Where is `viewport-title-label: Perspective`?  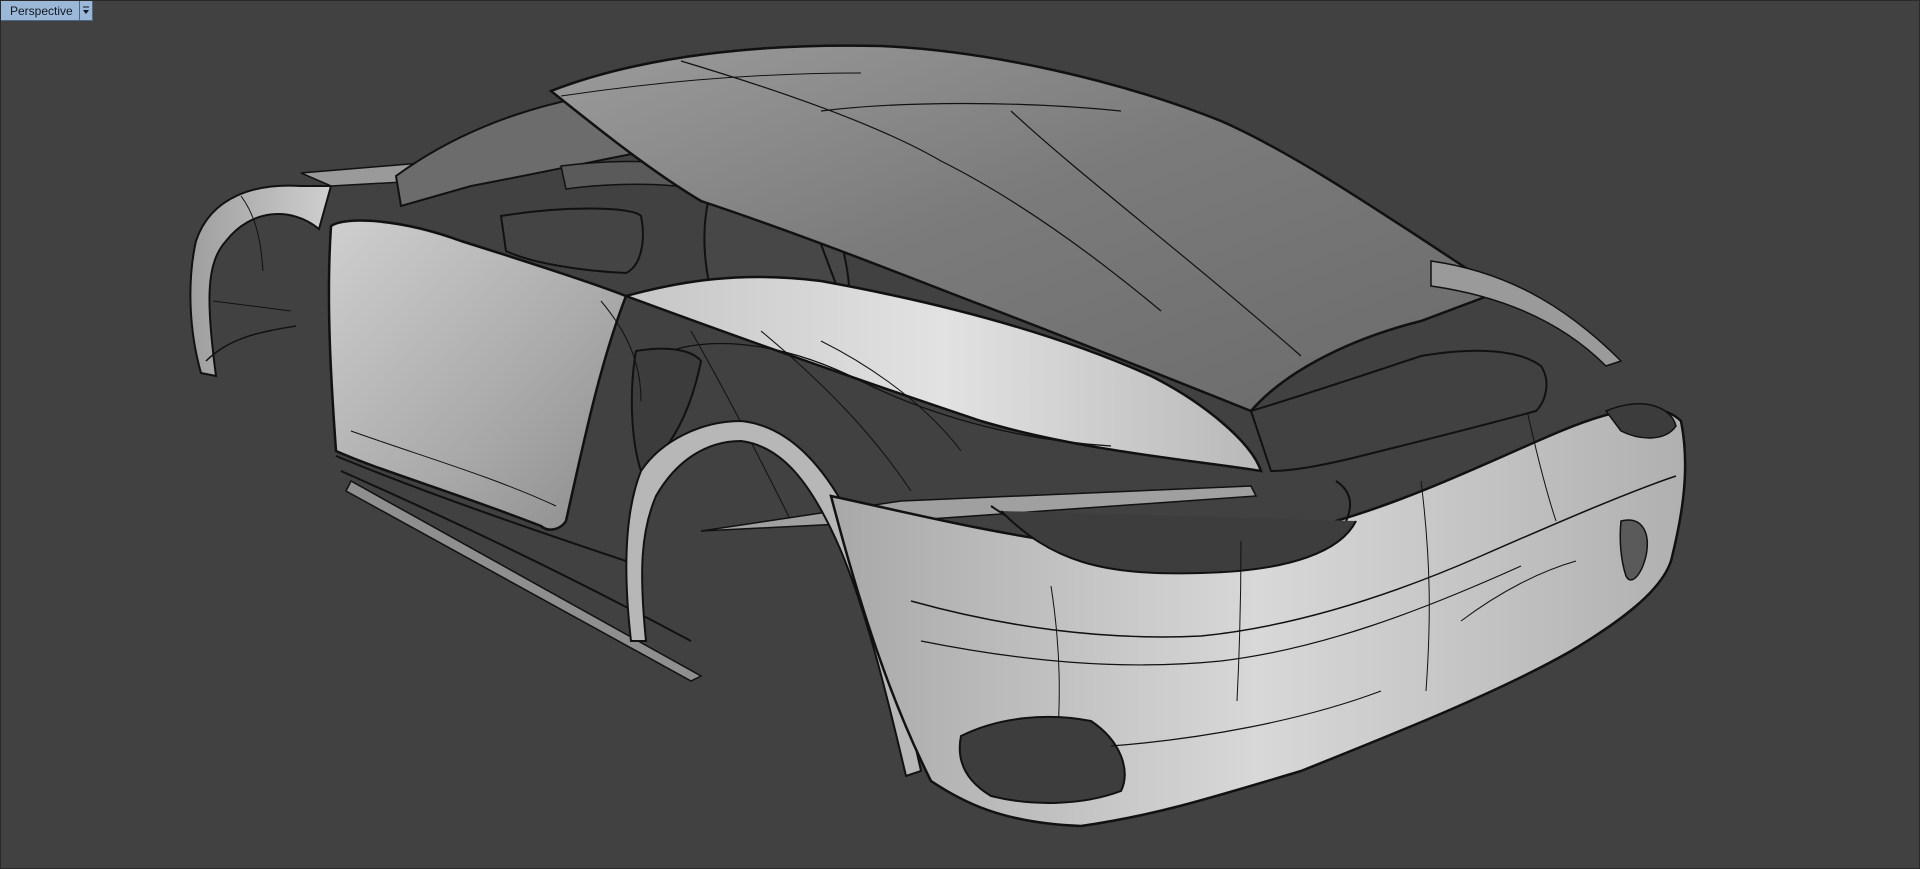
viewport-title-label: Perspective is located at coordinates (40, 11).